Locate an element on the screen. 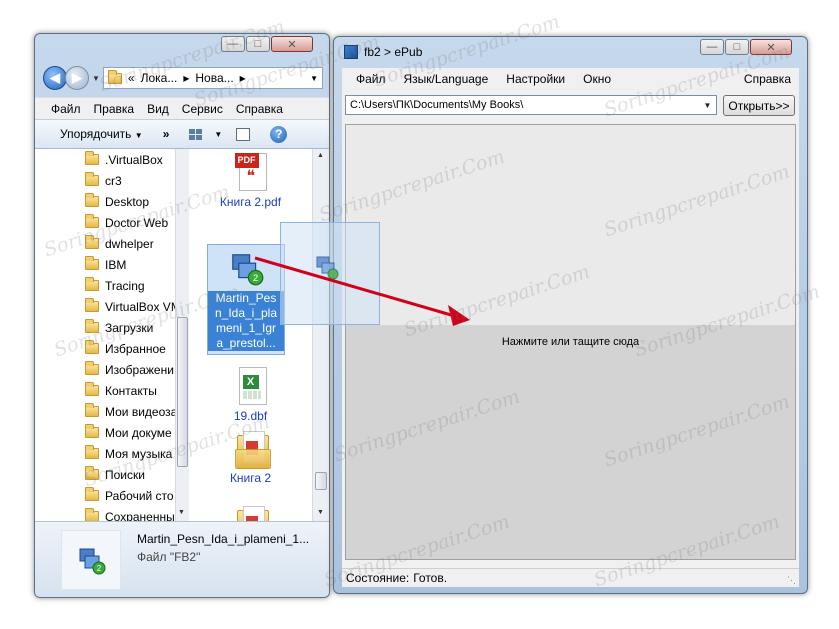 The image size is (839, 629). organize-button: Упорядочить ▼ is located at coordinates (101, 134).